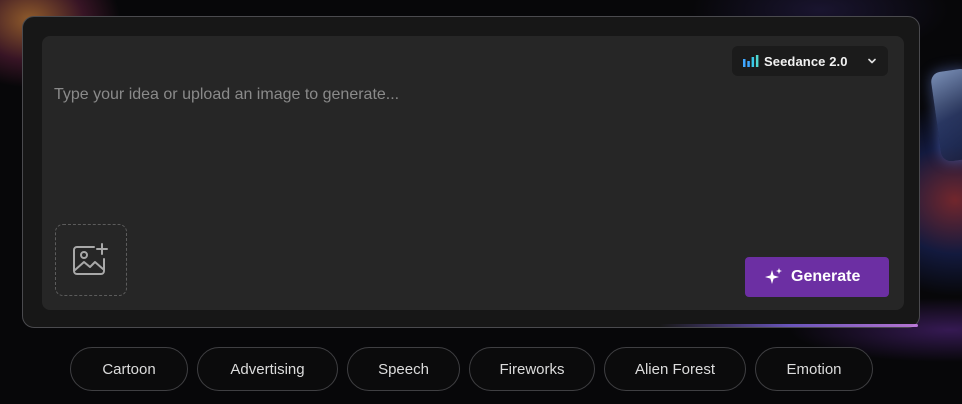 The height and width of the screenshot is (404, 962). I want to click on model-selector-label: Seedance 2.0, so click(806, 61).